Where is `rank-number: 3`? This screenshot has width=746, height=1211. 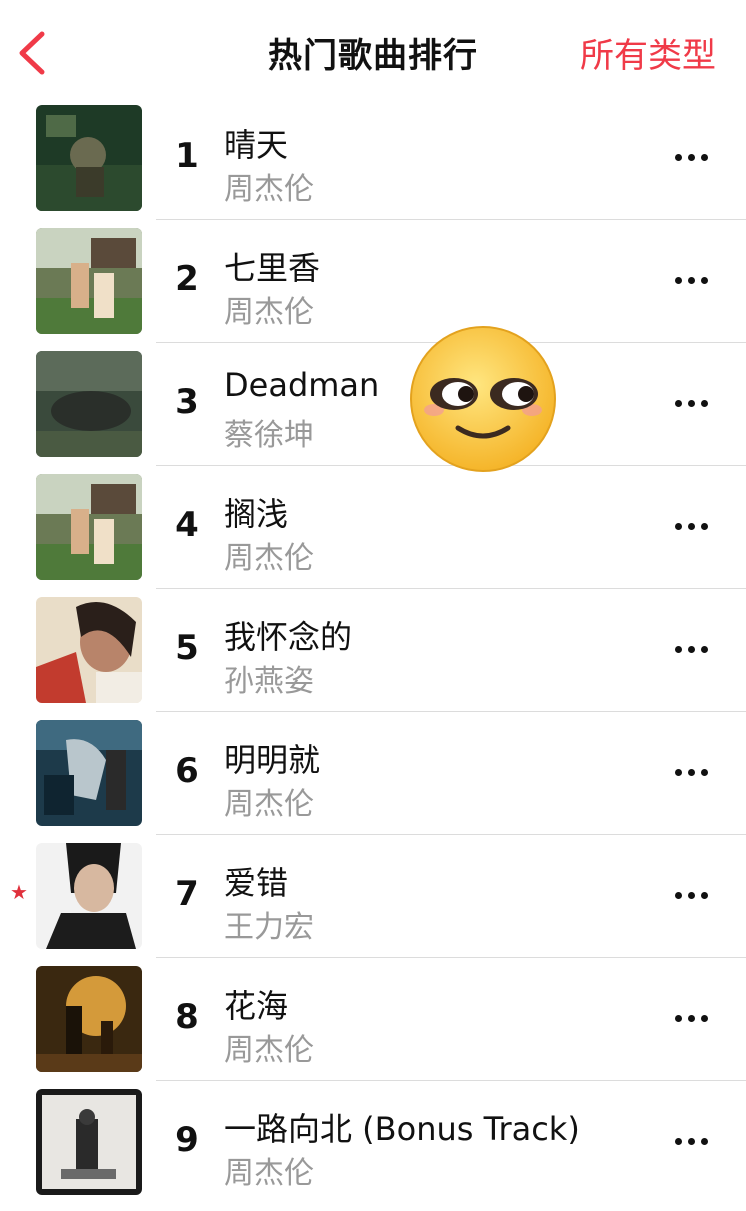 rank-number: 3 is located at coordinates (187, 402).